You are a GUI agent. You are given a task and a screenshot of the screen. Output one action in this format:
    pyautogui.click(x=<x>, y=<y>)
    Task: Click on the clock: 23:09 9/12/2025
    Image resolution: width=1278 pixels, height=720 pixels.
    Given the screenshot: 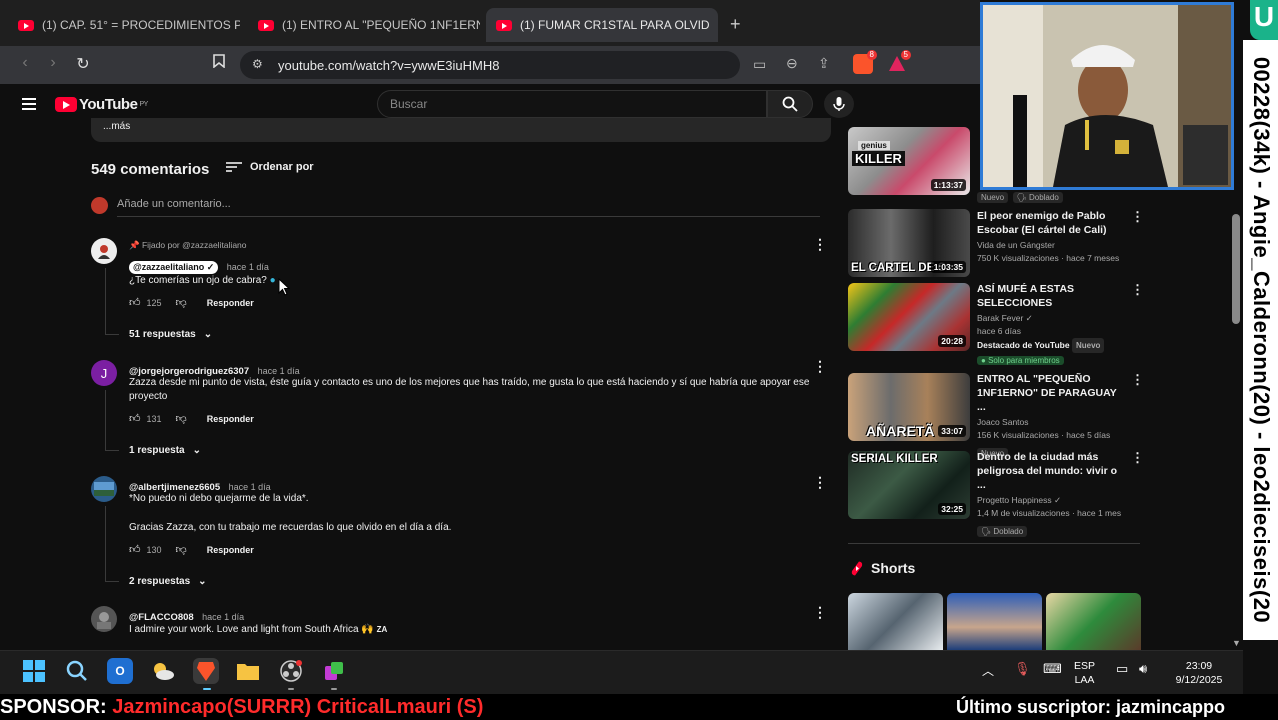 What is the action you would take?
    pyautogui.click(x=1199, y=673)
    